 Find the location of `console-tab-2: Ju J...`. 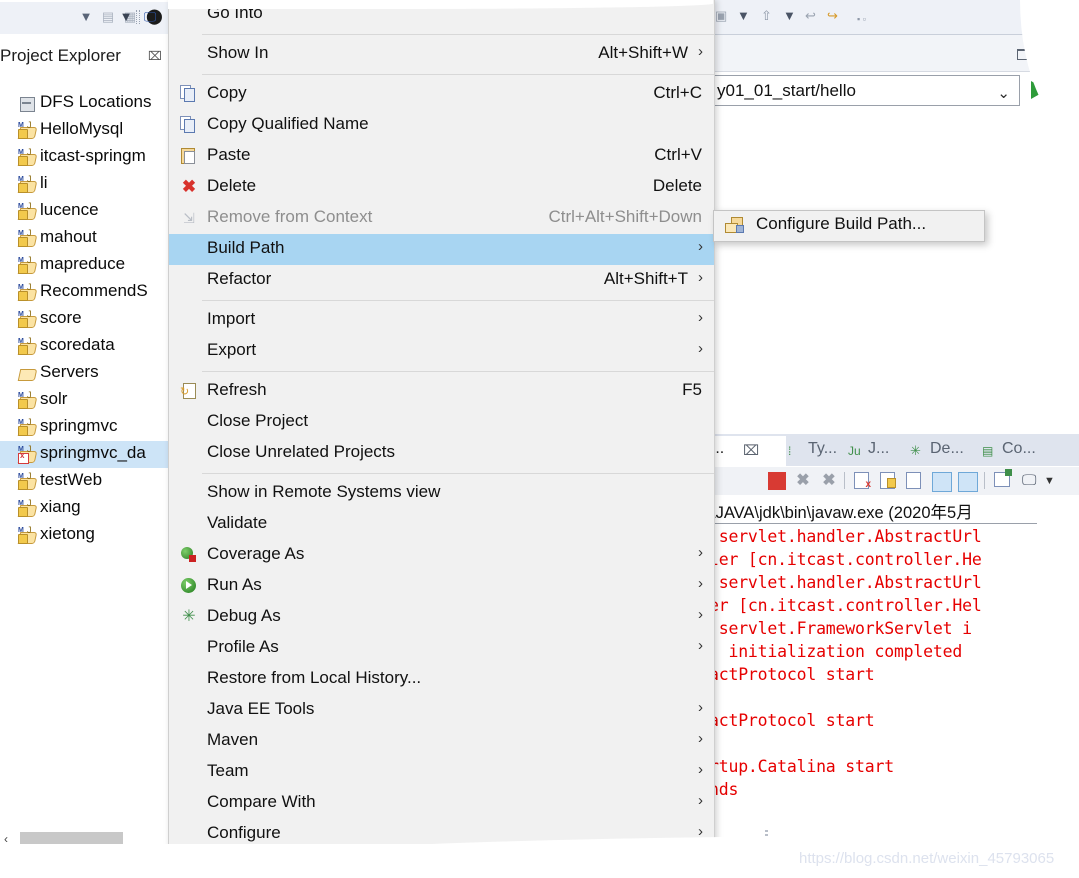

console-tab-2: Ju J... is located at coordinates (878, 451).